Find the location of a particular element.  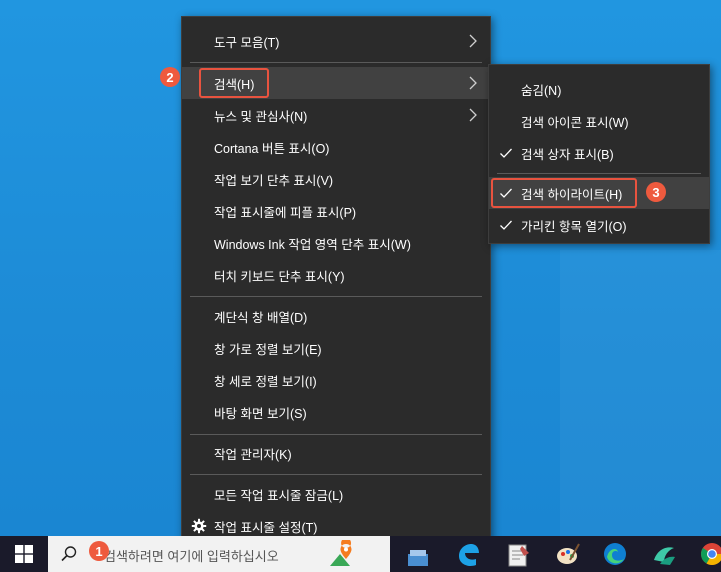

submenu-item-label: 검색 아이콘 표시(W) is located at coordinates (575, 122).